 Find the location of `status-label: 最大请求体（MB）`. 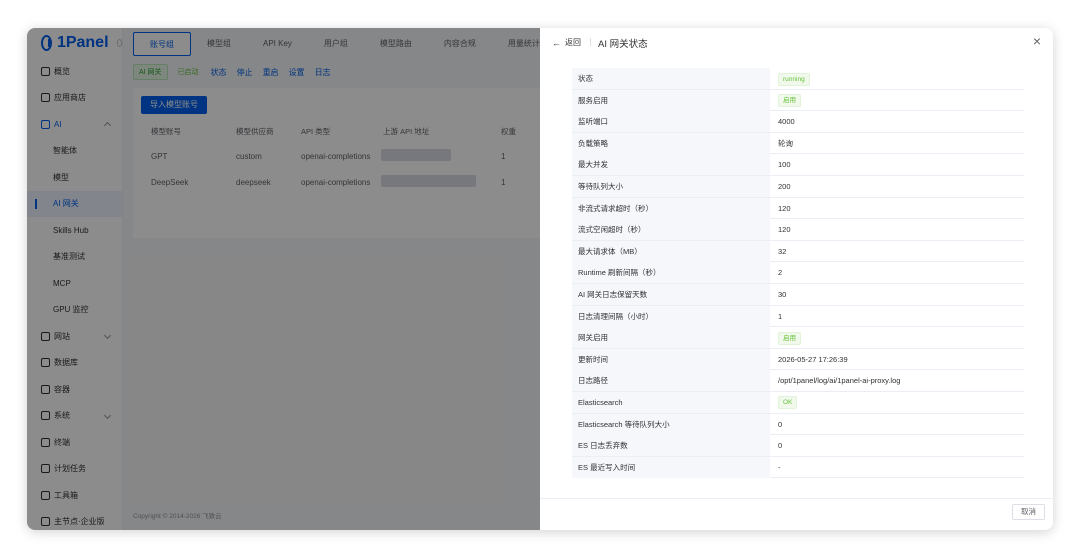

status-label: 最大请求体（MB） is located at coordinates (671, 251).